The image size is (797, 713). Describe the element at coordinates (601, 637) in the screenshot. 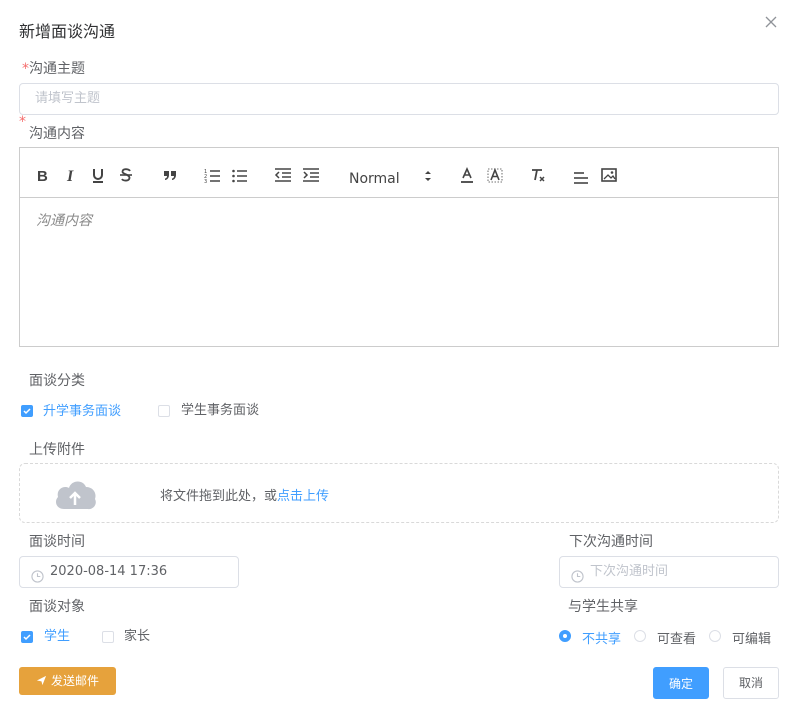

I see `share-option-label-1: 不共享` at that location.